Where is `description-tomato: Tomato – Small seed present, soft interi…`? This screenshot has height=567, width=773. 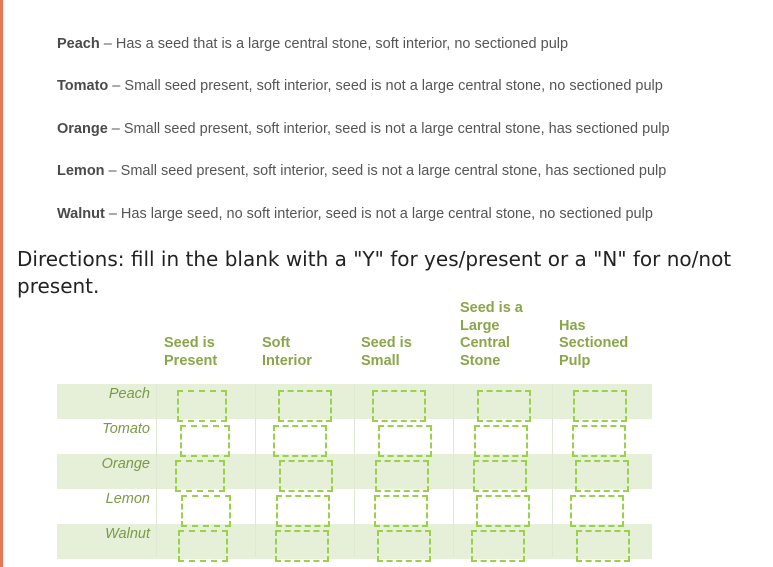
description-tomato: Tomato – Small seed present, soft interi… is located at coordinates (360, 86).